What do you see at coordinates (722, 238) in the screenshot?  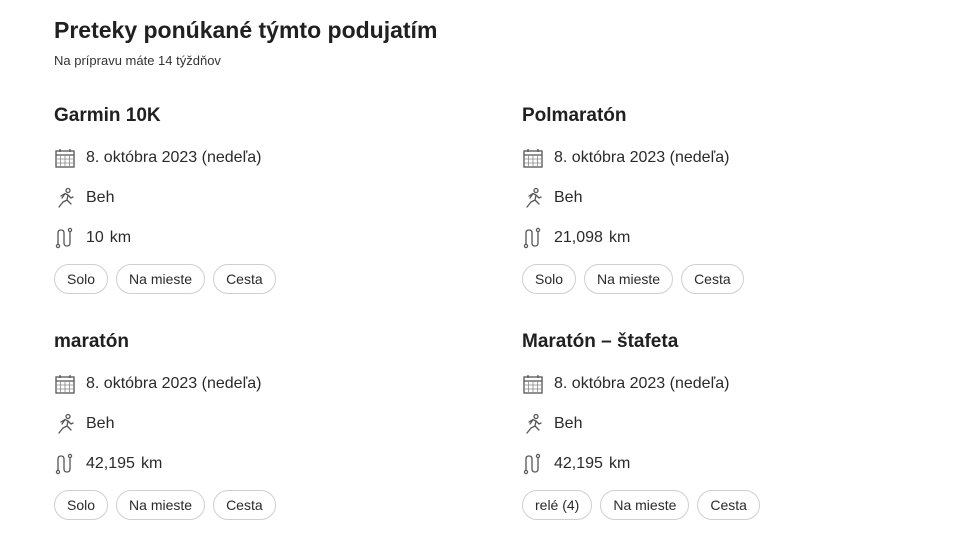 I see `race-distance-row: 21,098 km` at bounding box center [722, 238].